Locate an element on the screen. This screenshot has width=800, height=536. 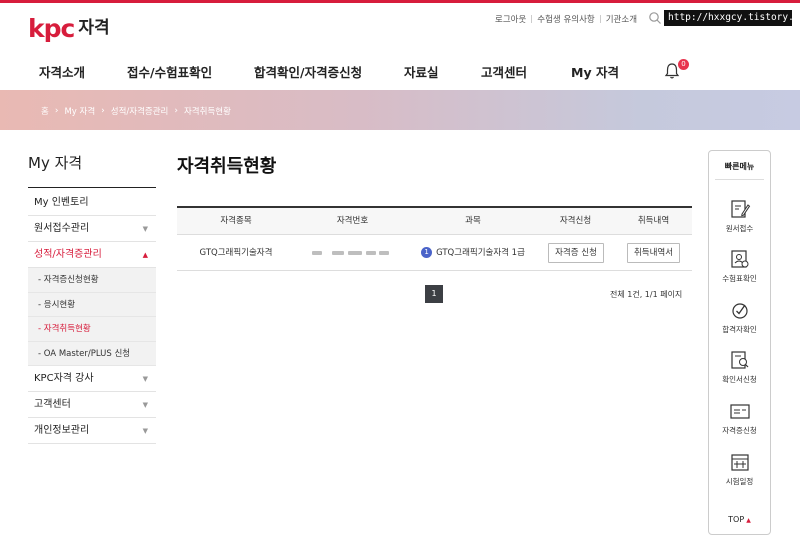
nav-registration: 접수/수험표확인 is located at coordinates (169, 71).